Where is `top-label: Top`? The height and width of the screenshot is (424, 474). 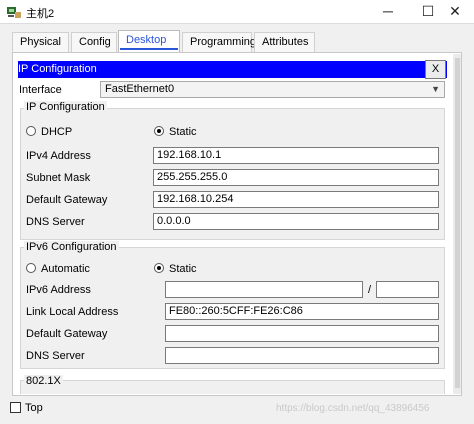 top-label: Top is located at coordinates (34, 408).